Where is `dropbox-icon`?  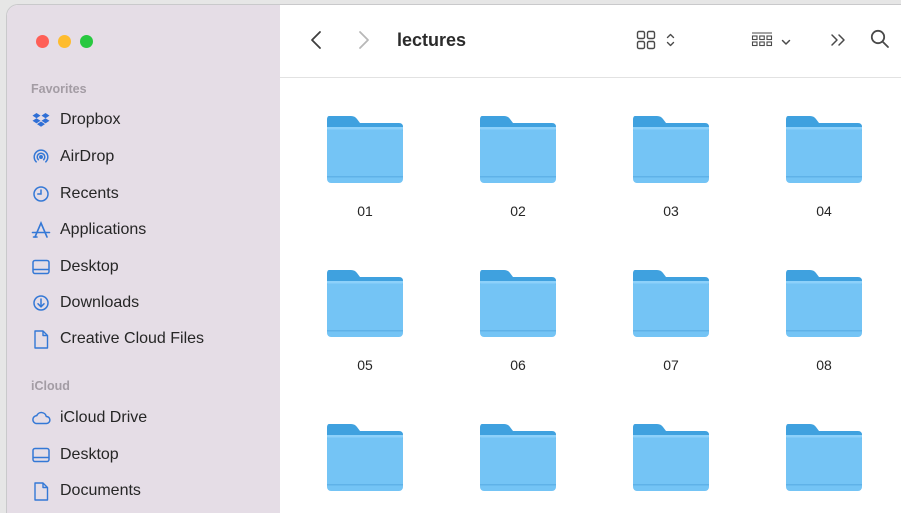 dropbox-icon is located at coordinates (41, 120).